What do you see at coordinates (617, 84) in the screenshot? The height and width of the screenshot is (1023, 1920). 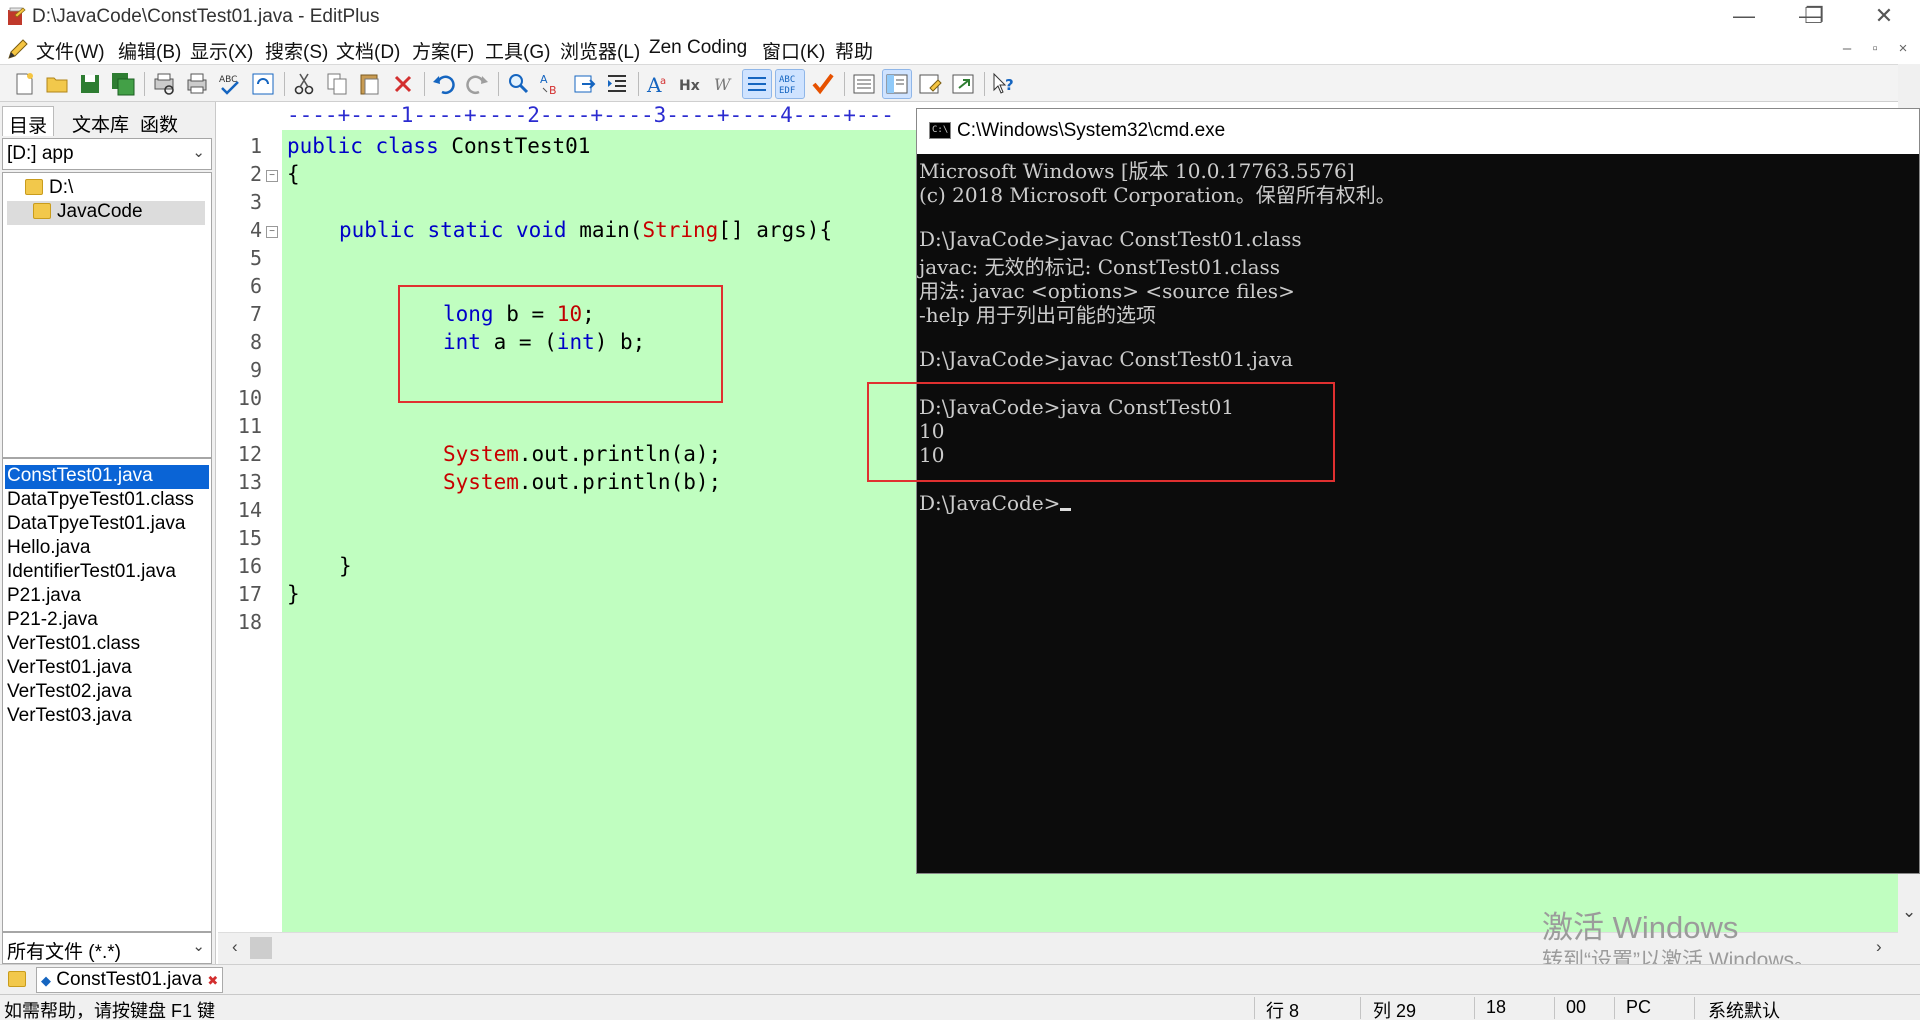 I see `indent-icon` at bounding box center [617, 84].